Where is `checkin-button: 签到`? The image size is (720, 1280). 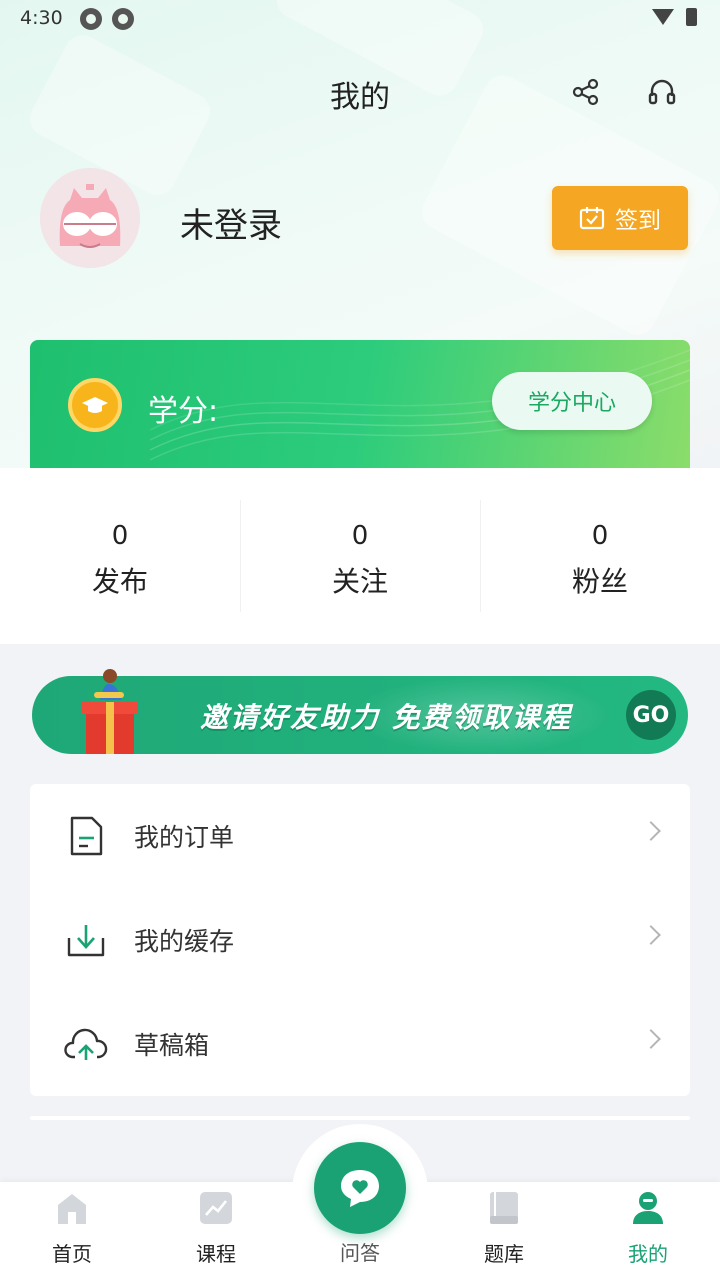 checkin-button: 签到 is located at coordinates (620, 218).